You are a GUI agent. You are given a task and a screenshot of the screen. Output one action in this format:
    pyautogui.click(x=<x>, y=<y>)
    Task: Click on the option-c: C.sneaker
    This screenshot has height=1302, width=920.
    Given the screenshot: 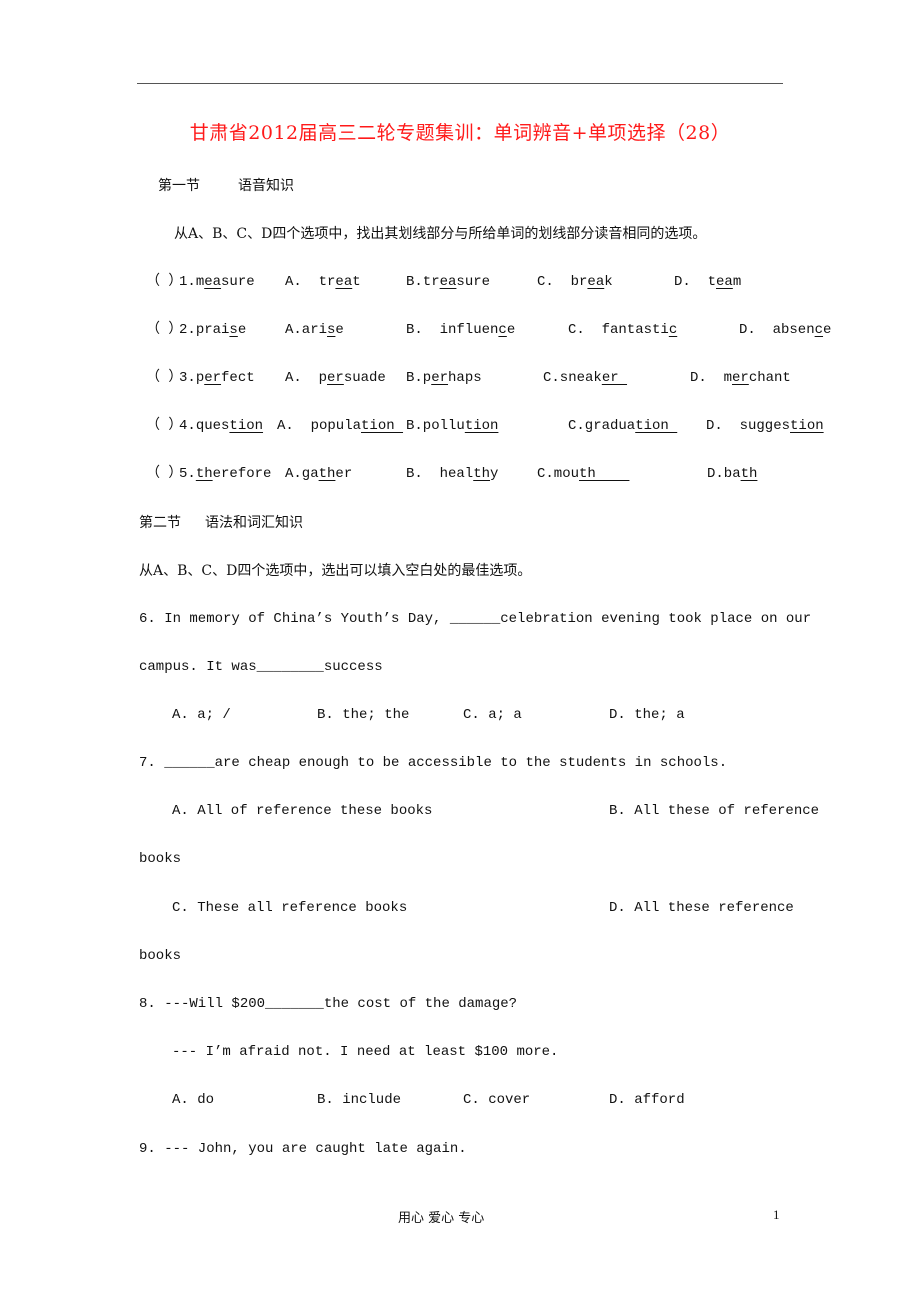 What is the action you would take?
    pyautogui.click(x=585, y=378)
    